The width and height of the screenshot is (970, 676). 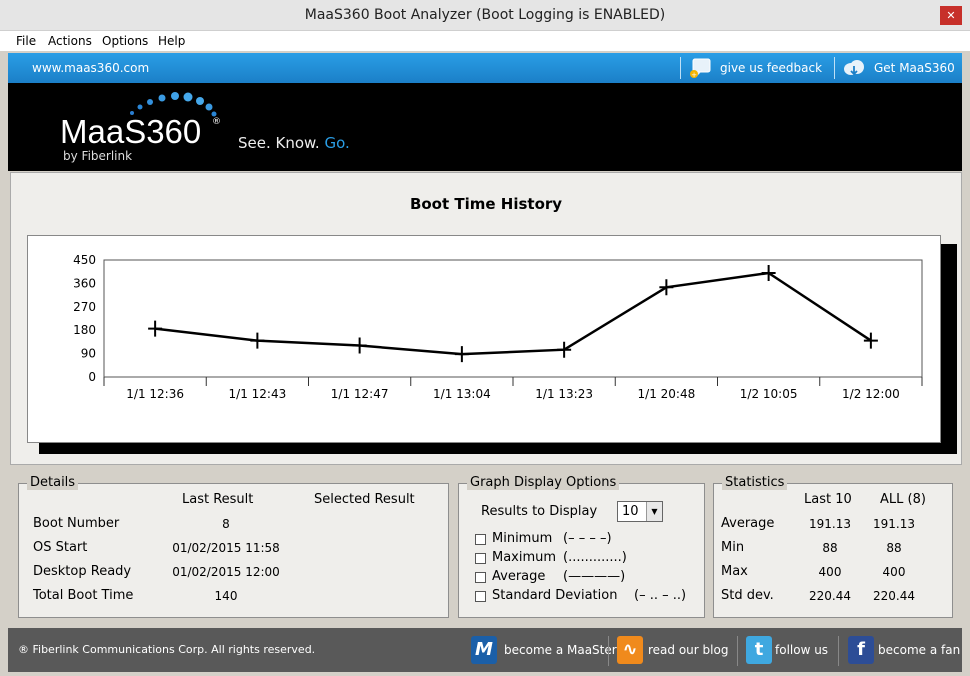 I want to click on x-tick-label: 1/1 13:23, so click(x=564, y=394).